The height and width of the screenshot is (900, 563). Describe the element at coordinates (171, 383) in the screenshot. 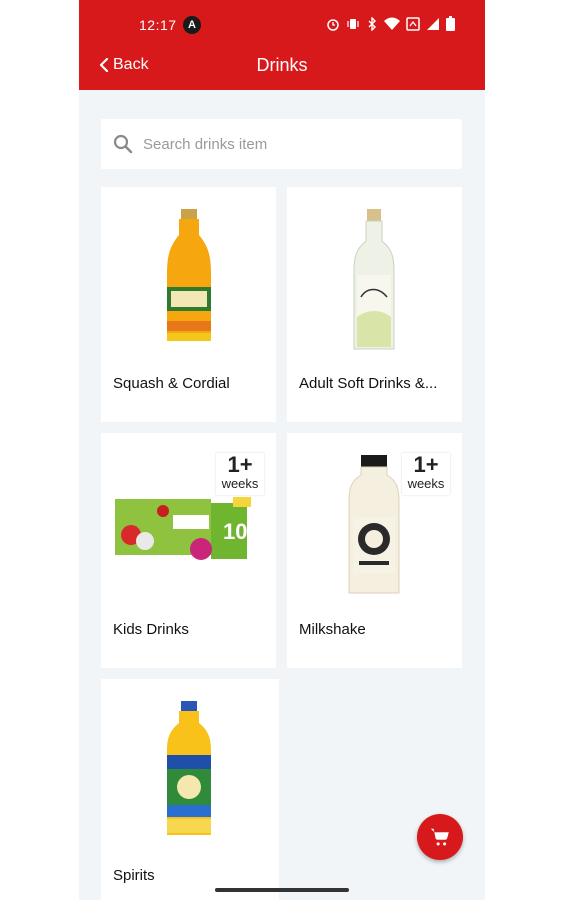

I see `category-label: Squash & Cordial` at that location.